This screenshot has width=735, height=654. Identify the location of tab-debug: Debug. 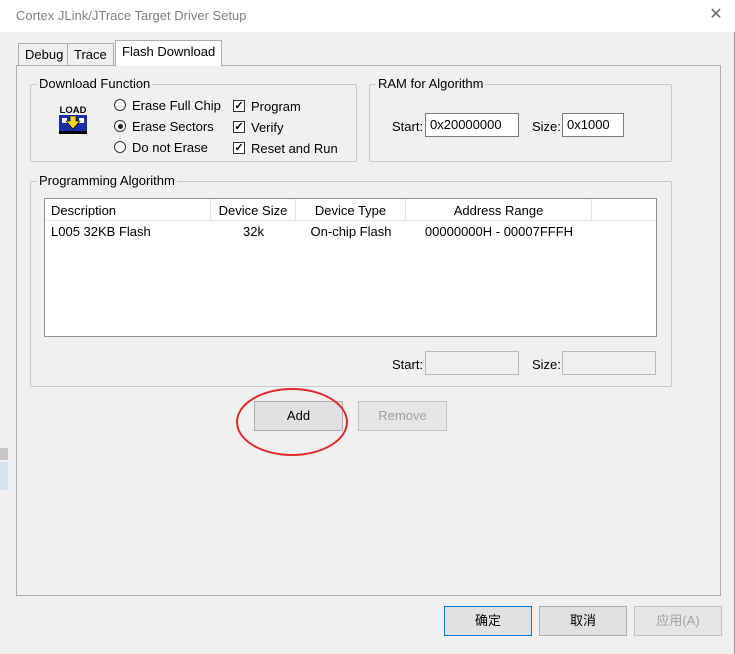
(44, 54).